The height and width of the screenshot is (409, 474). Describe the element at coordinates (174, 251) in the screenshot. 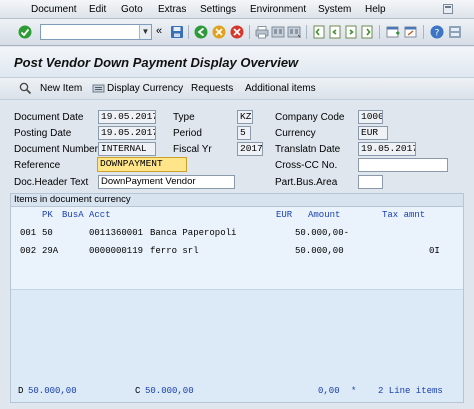

I see `row-account-name: ferro srl` at that location.